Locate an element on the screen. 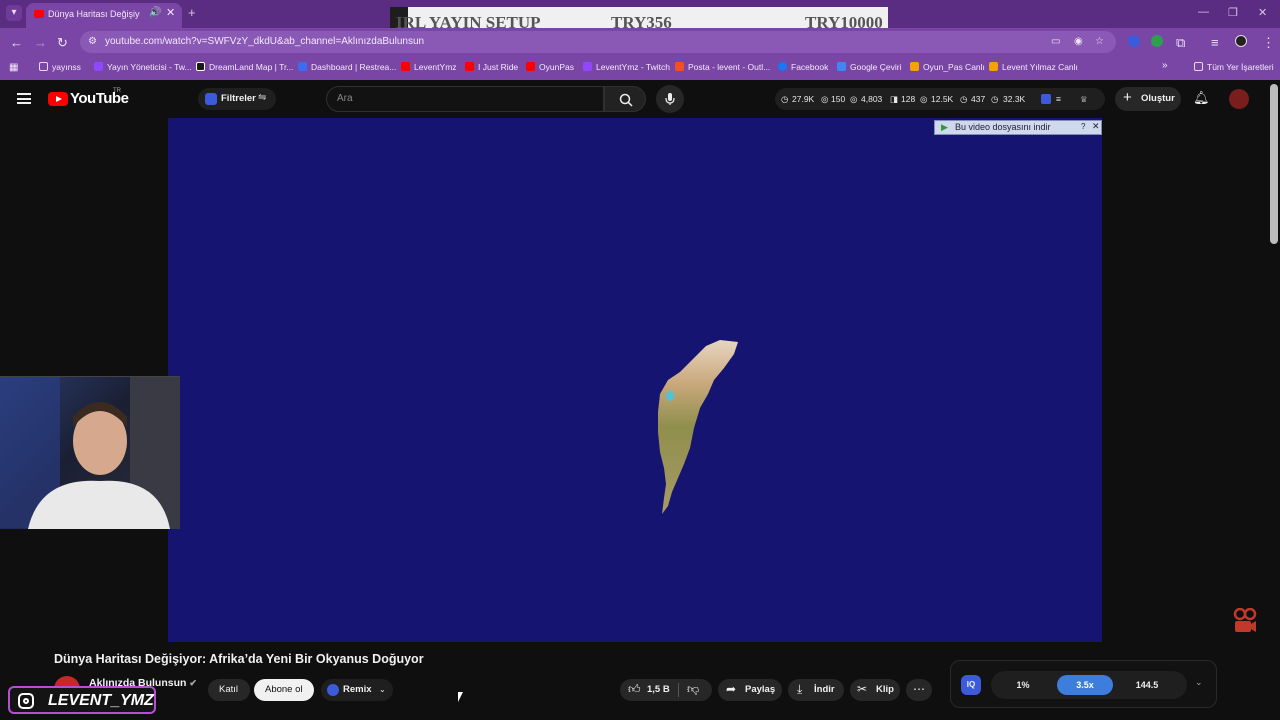 This screenshot has width=1280, height=720. media-control-icon: ≡ is located at coordinates (1215, 42).